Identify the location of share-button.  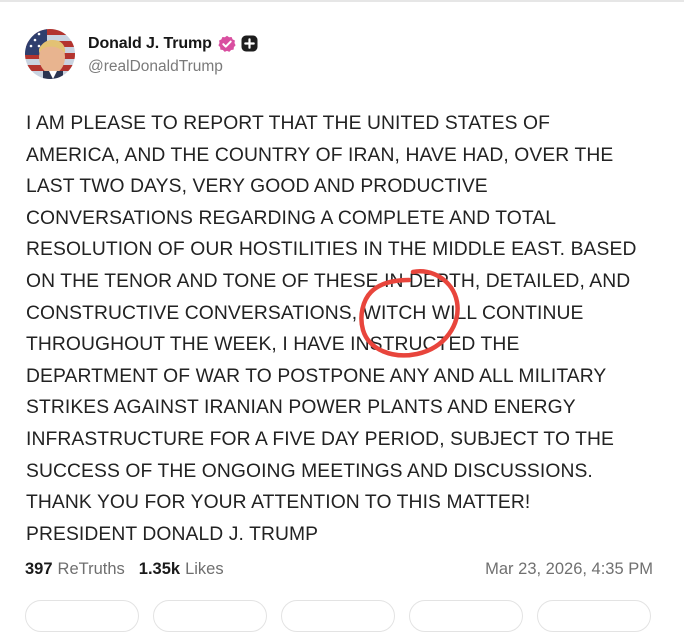
(466, 616).